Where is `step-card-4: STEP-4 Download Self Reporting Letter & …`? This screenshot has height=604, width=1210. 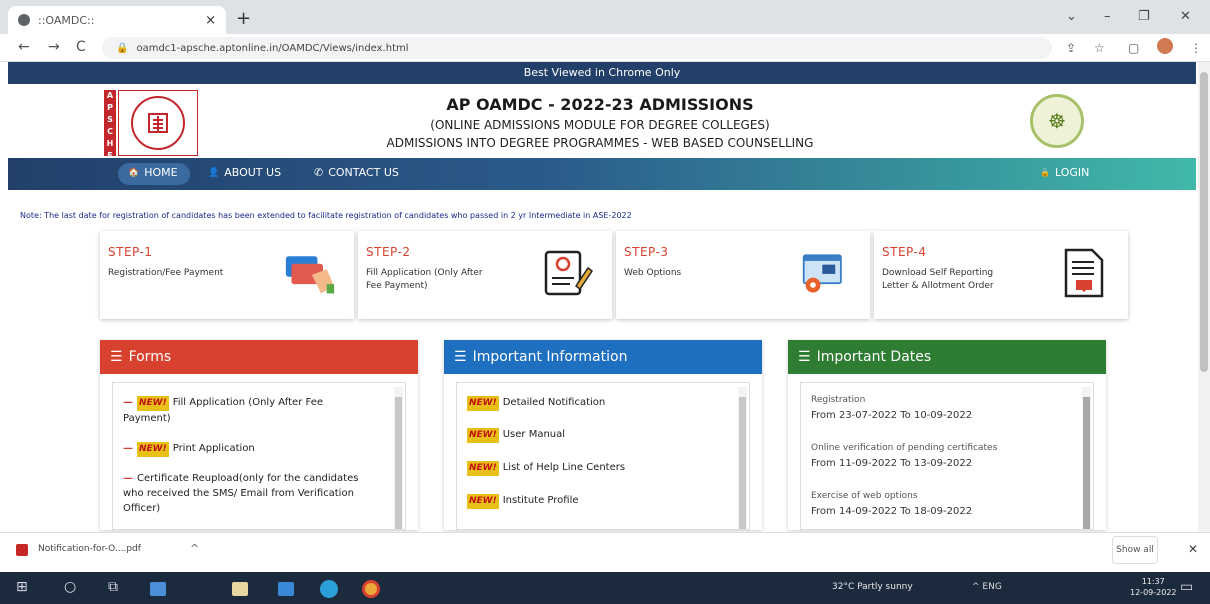
step-card-4: STEP-4 Download Self Reporting Letter & … is located at coordinates (1001, 275).